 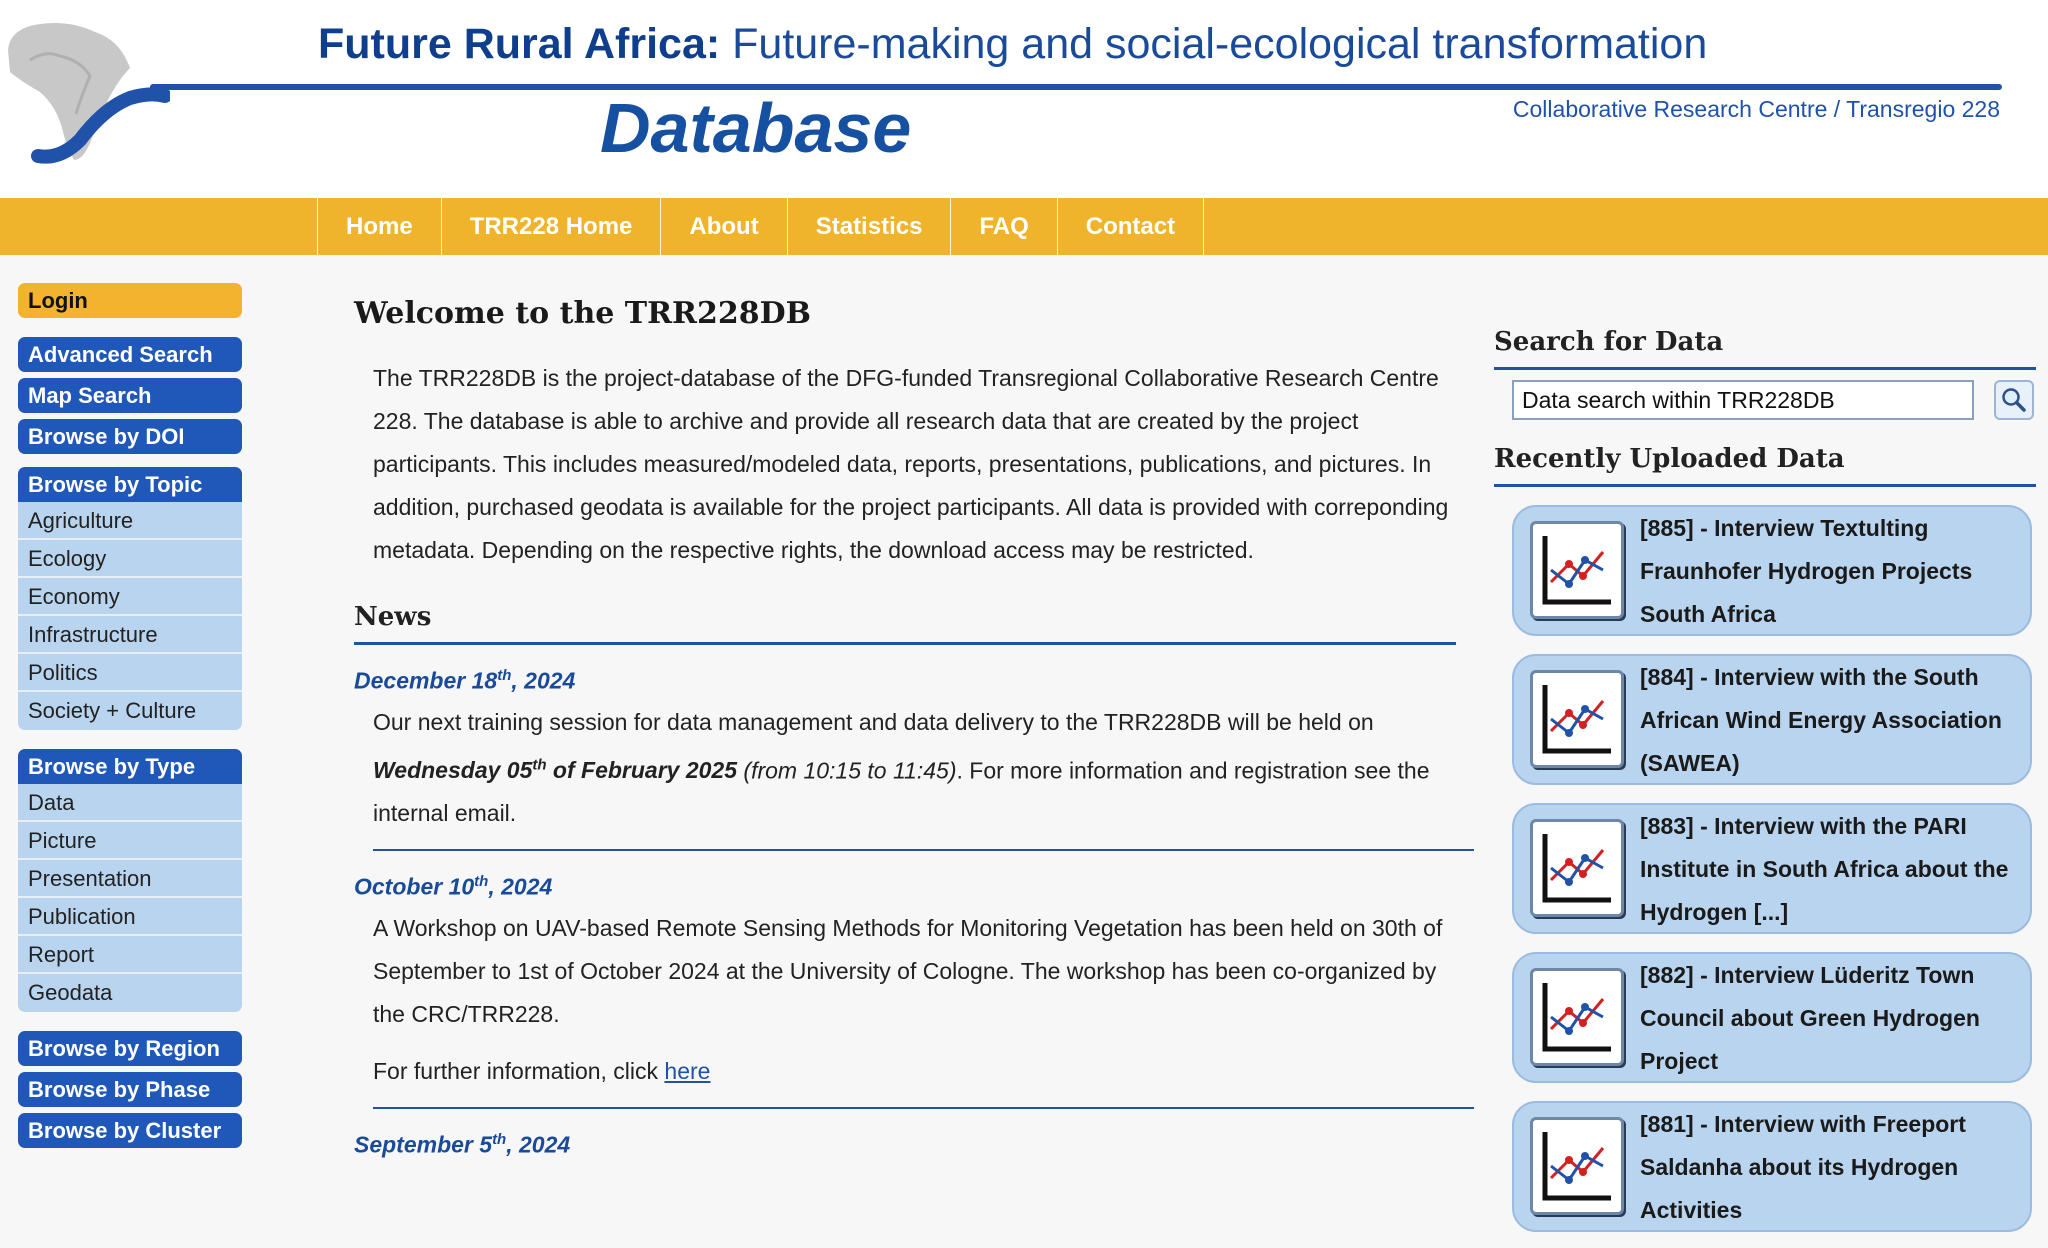 I want to click on news-here-link: here, so click(x=687, y=1071).